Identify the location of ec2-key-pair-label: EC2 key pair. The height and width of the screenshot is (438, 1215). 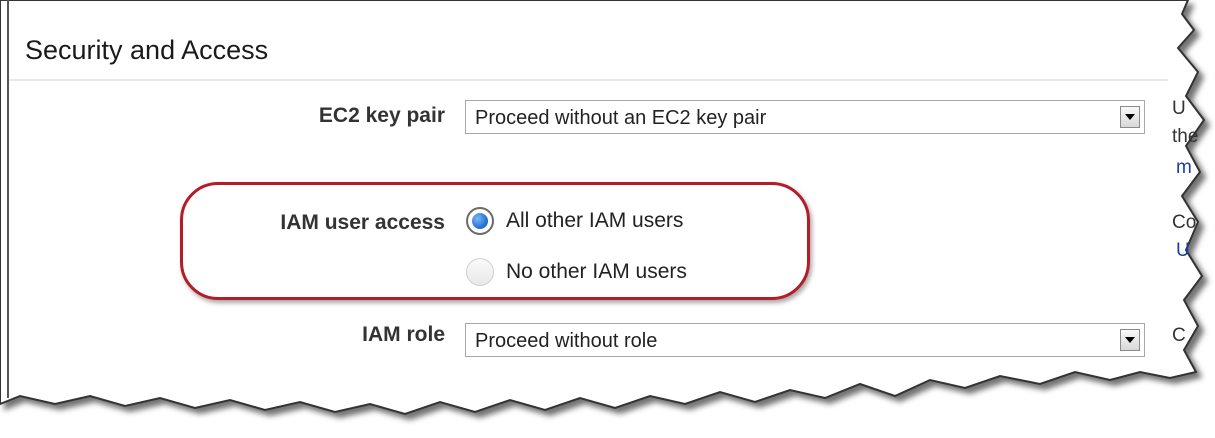
(381, 115).